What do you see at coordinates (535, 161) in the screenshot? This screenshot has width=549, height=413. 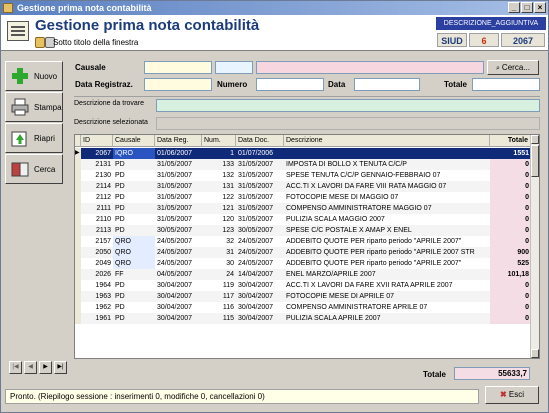 I see `scroll-thumb` at bounding box center [535, 161].